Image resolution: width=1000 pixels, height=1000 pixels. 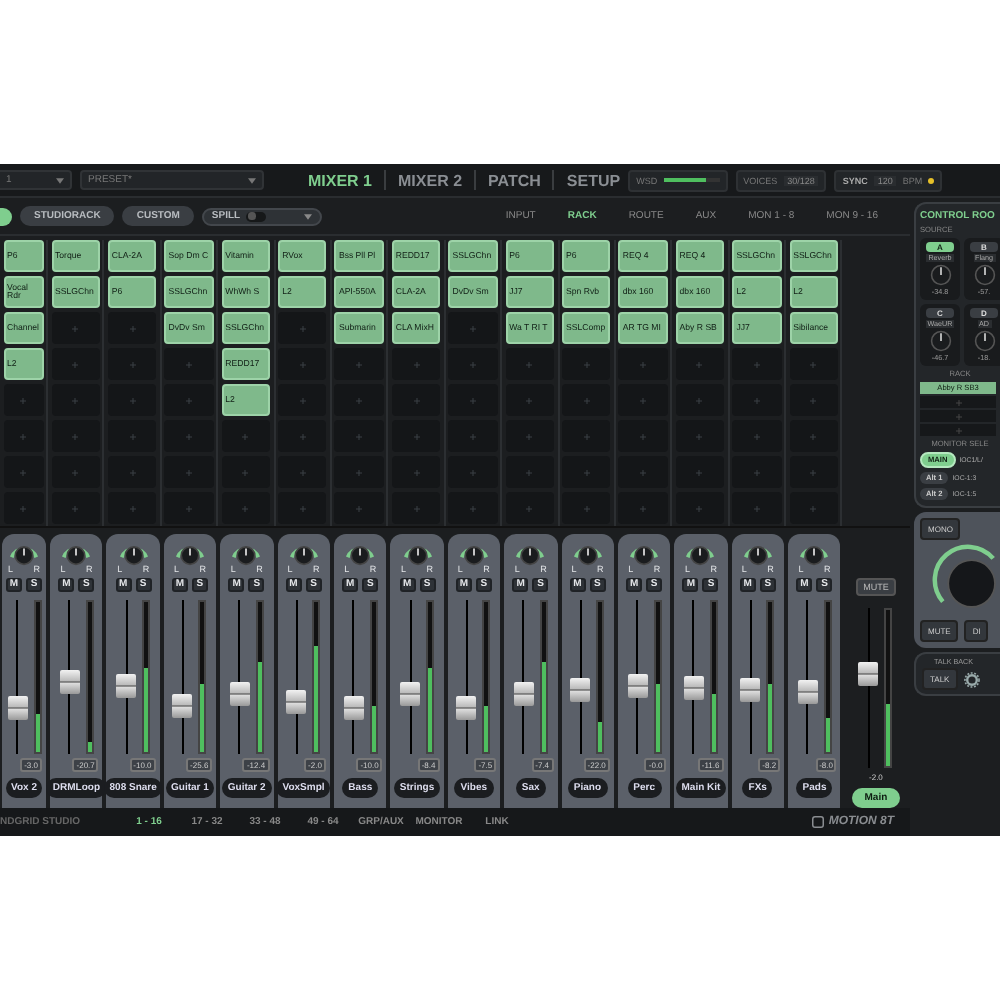 I want to click on settings-icon, so click(x=971, y=679).